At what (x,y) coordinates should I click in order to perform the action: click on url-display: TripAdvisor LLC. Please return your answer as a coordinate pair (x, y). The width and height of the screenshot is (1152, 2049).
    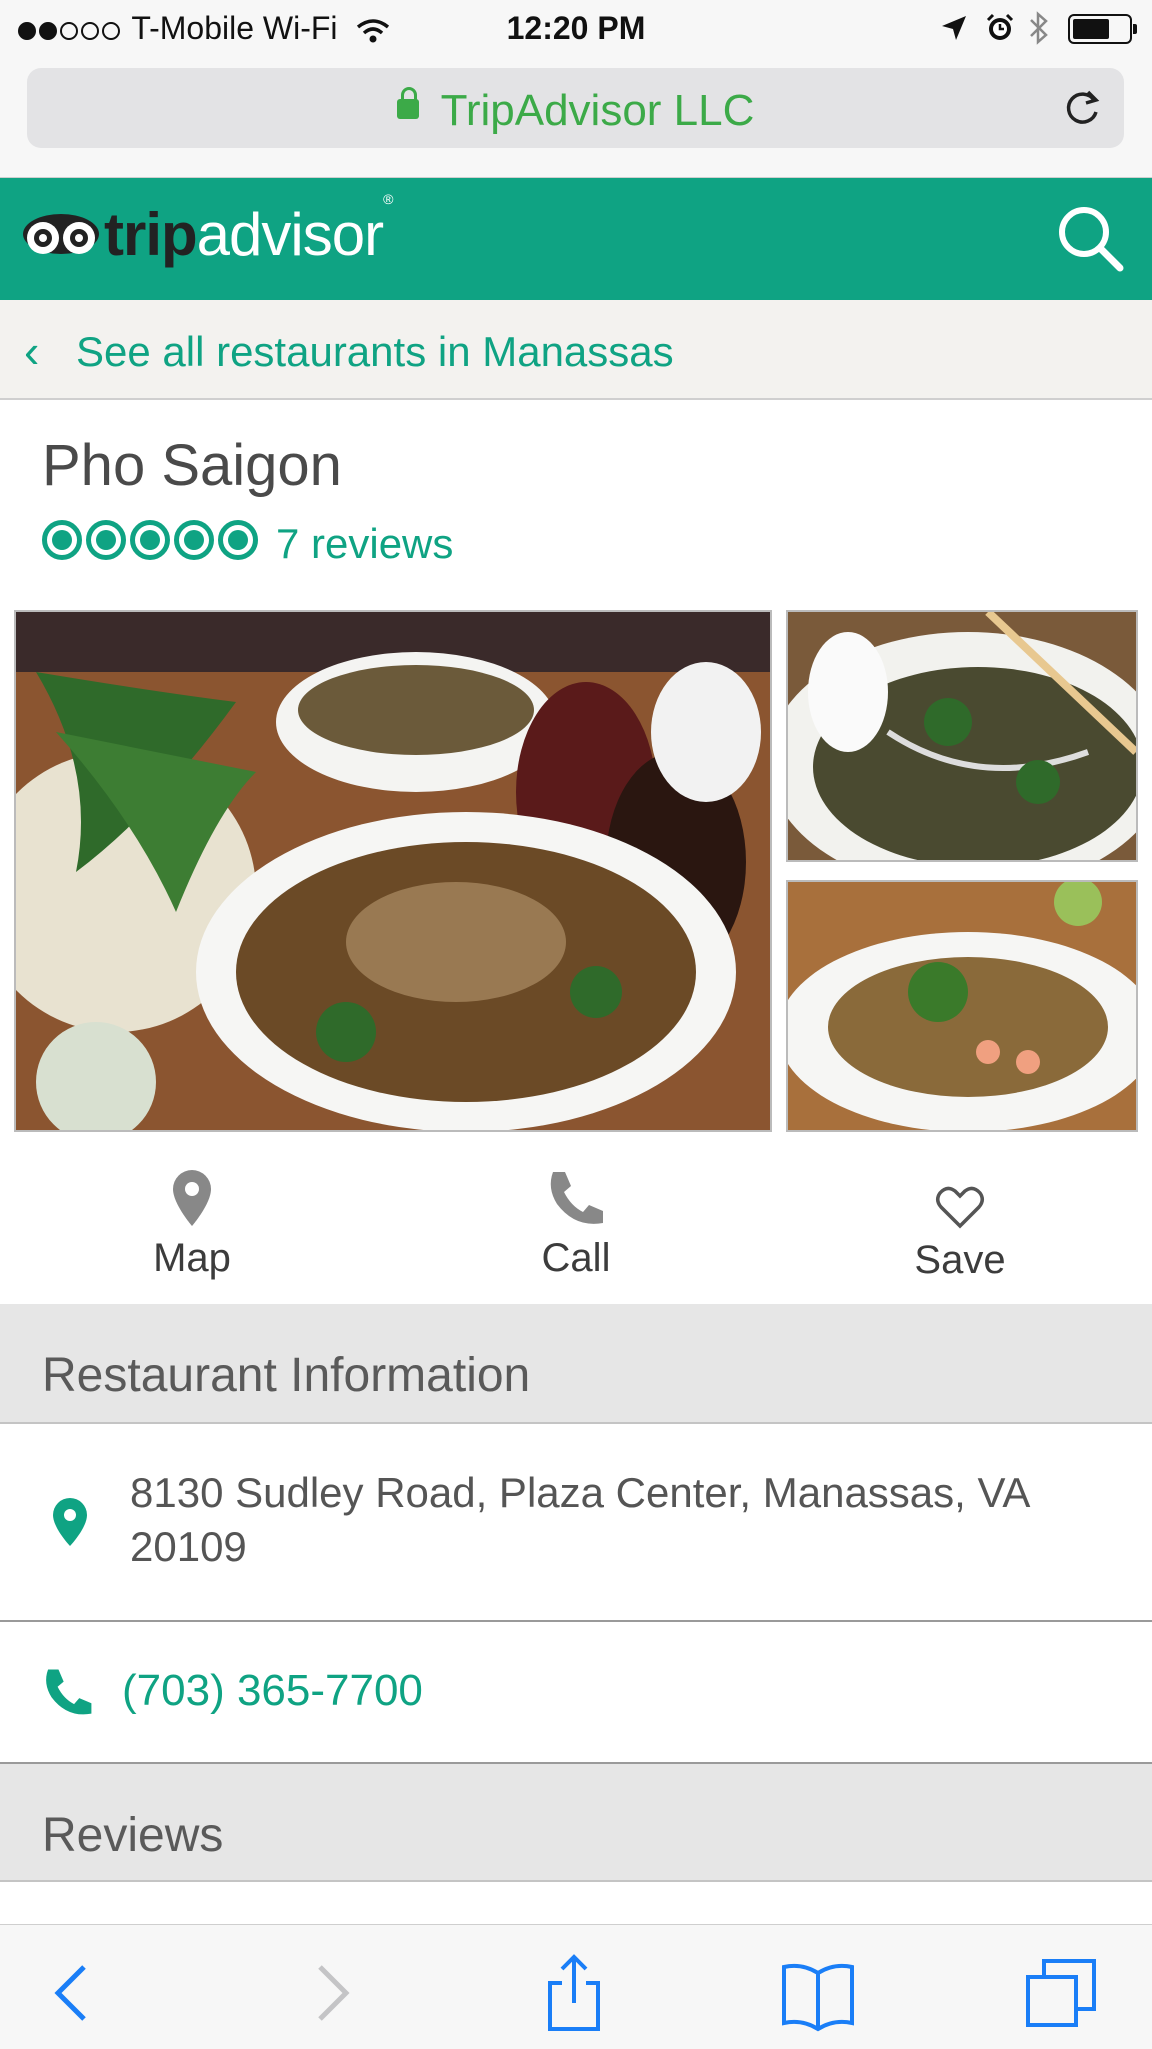
    Looking at the image, I should click on (575, 111).